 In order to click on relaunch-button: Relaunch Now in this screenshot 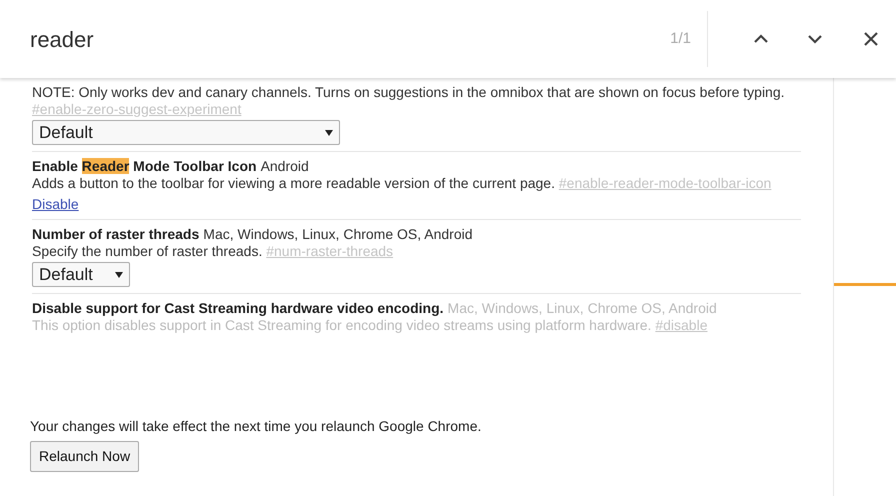, I will do `click(85, 456)`.